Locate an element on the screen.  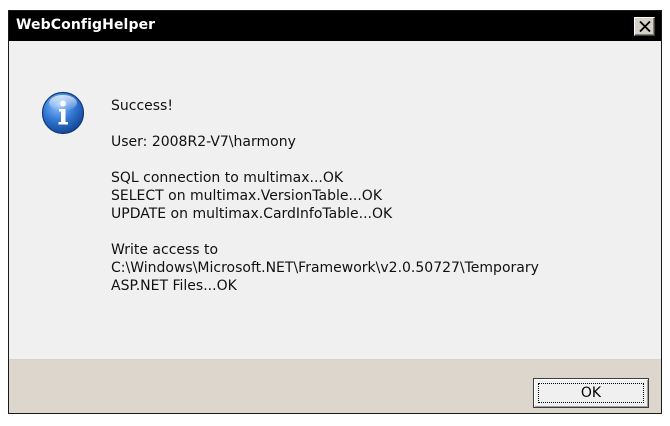
info-icon is located at coordinates (63, 113).